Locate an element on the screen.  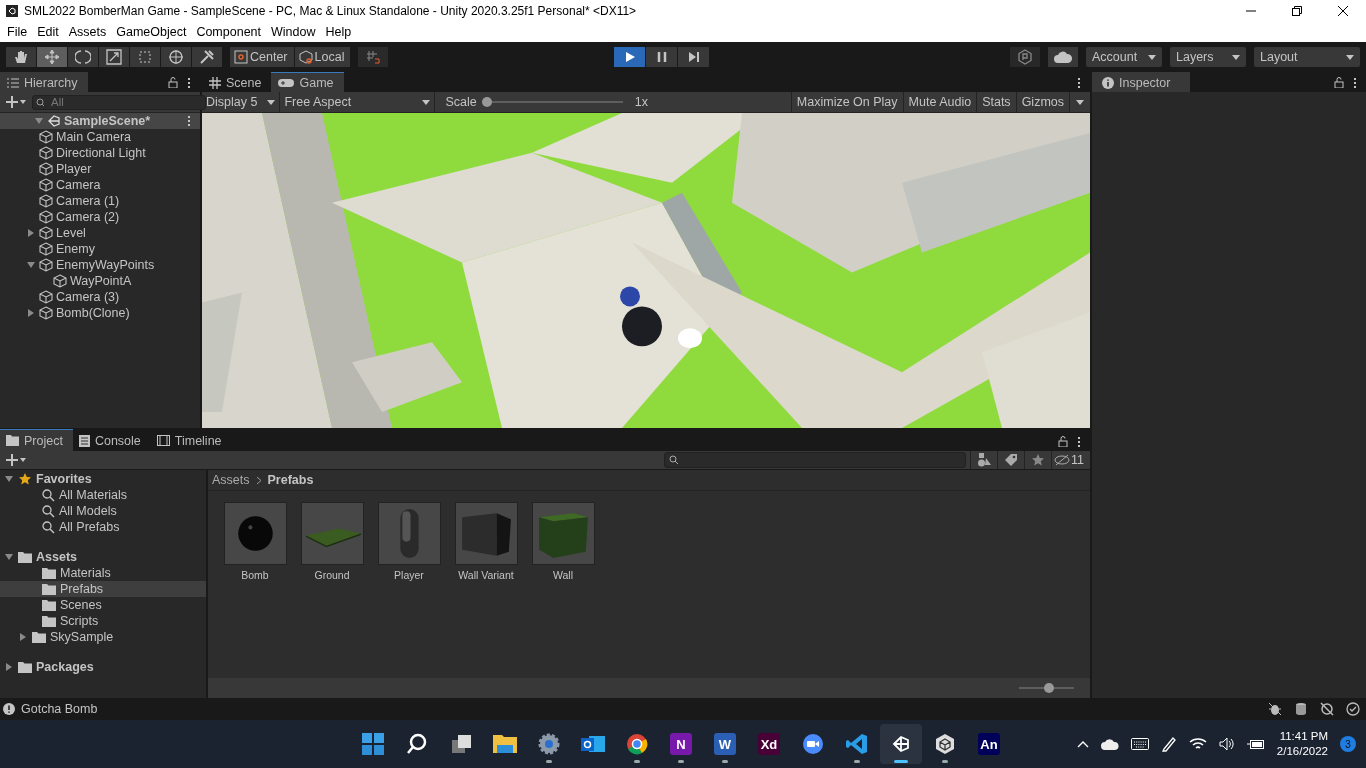
pen-icon is located at coordinates (1168, 744).